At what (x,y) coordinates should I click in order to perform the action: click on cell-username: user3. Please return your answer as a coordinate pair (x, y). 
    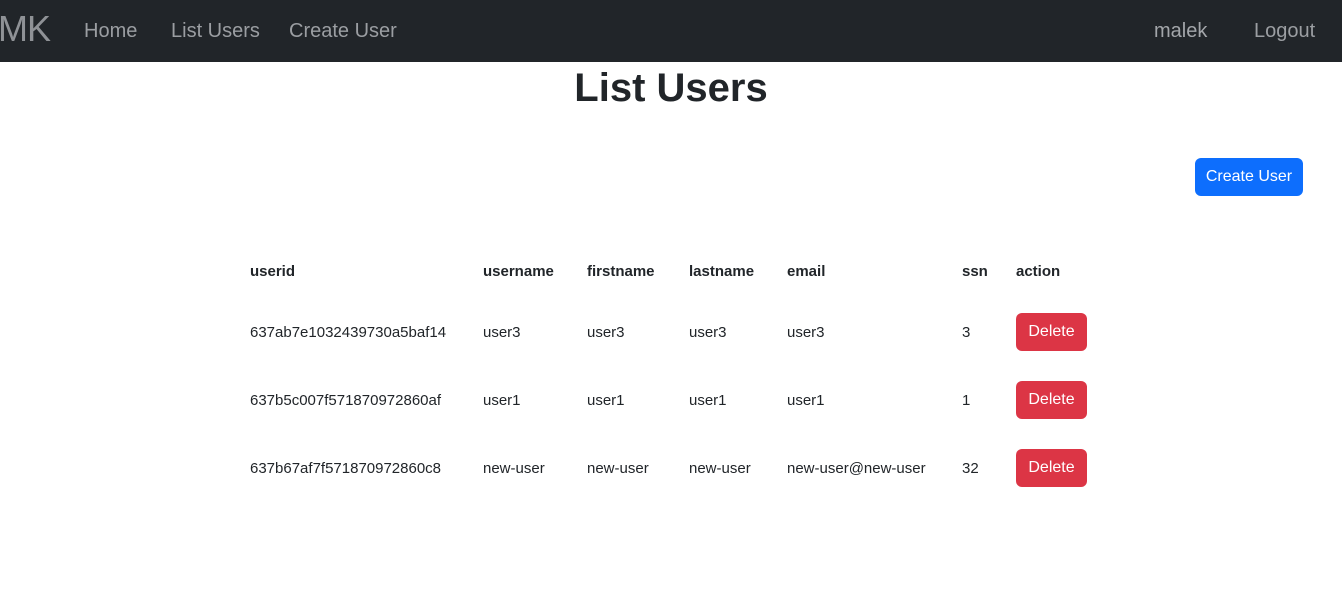
    Looking at the image, I should click on (502, 332).